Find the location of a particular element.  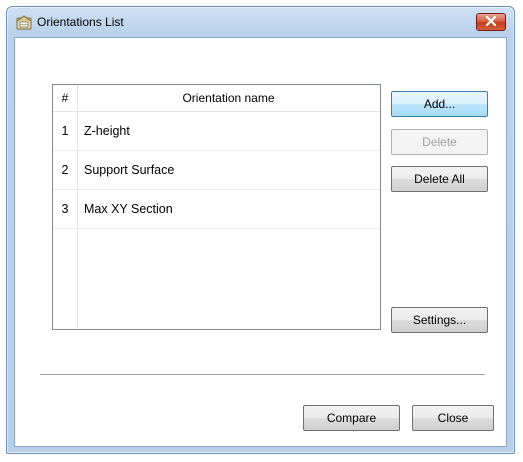

delete-button: Delete is located at coordinates (439, 142).